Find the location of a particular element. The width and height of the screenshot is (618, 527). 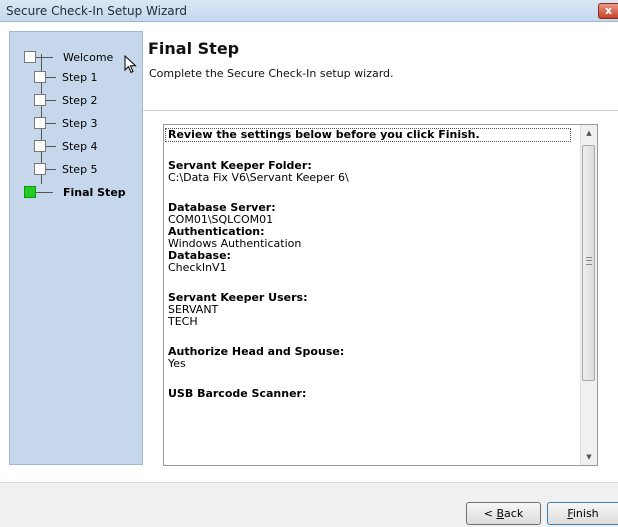

step-5: Step 5 is located at coordinates (76, 170).